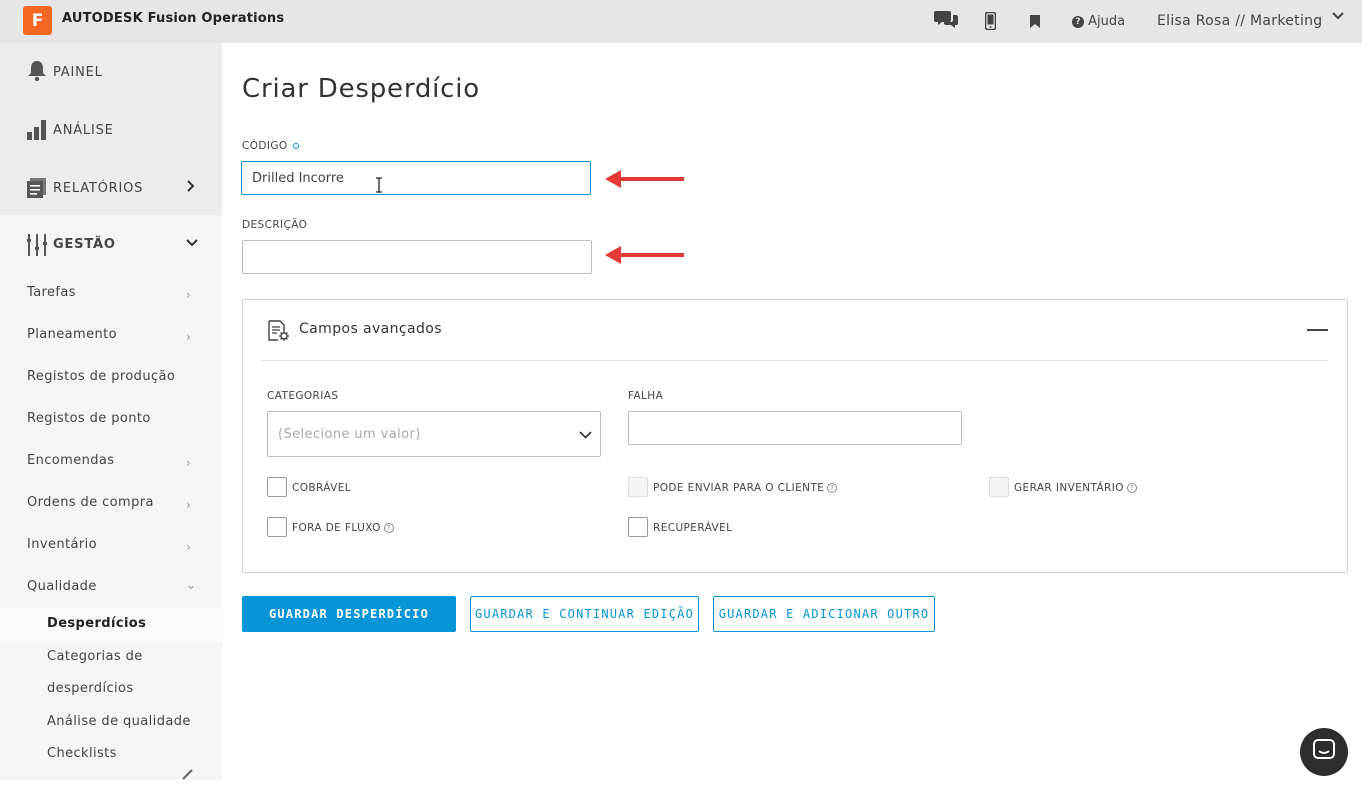  Describe the element at coordinates (37, 130) in the screenshot. I see `bar-chart-icon` at that location.